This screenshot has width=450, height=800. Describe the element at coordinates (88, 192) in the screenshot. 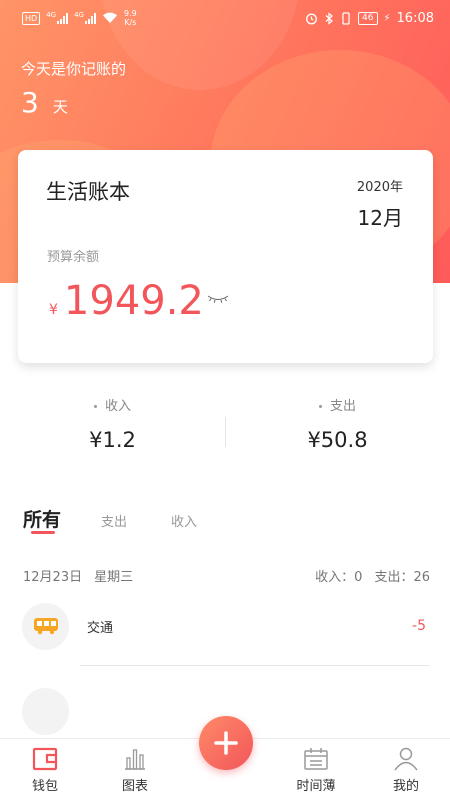

I see `book-title: 生活账本` at that location.